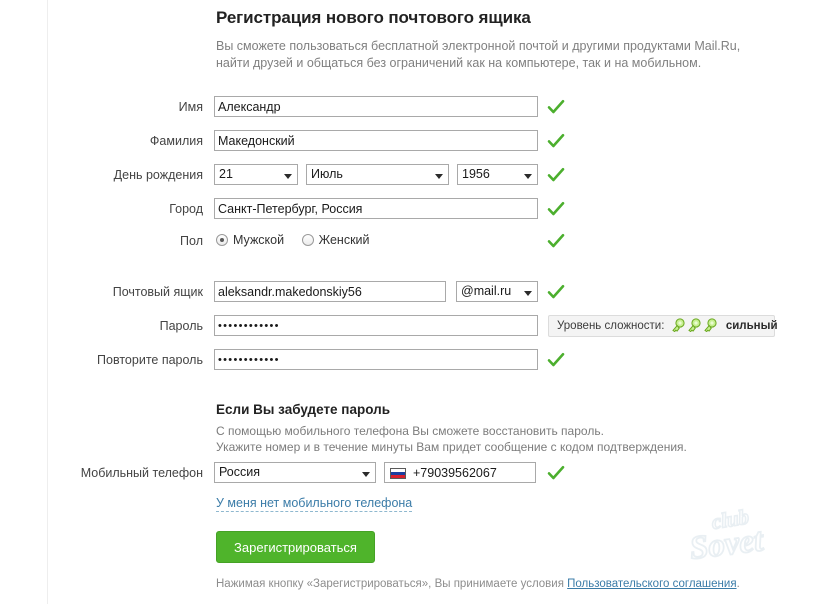  What do you see at coordinates (222, 240) in the screenshot?
I see `radio-male-icon` at bounding box center [222, 240].